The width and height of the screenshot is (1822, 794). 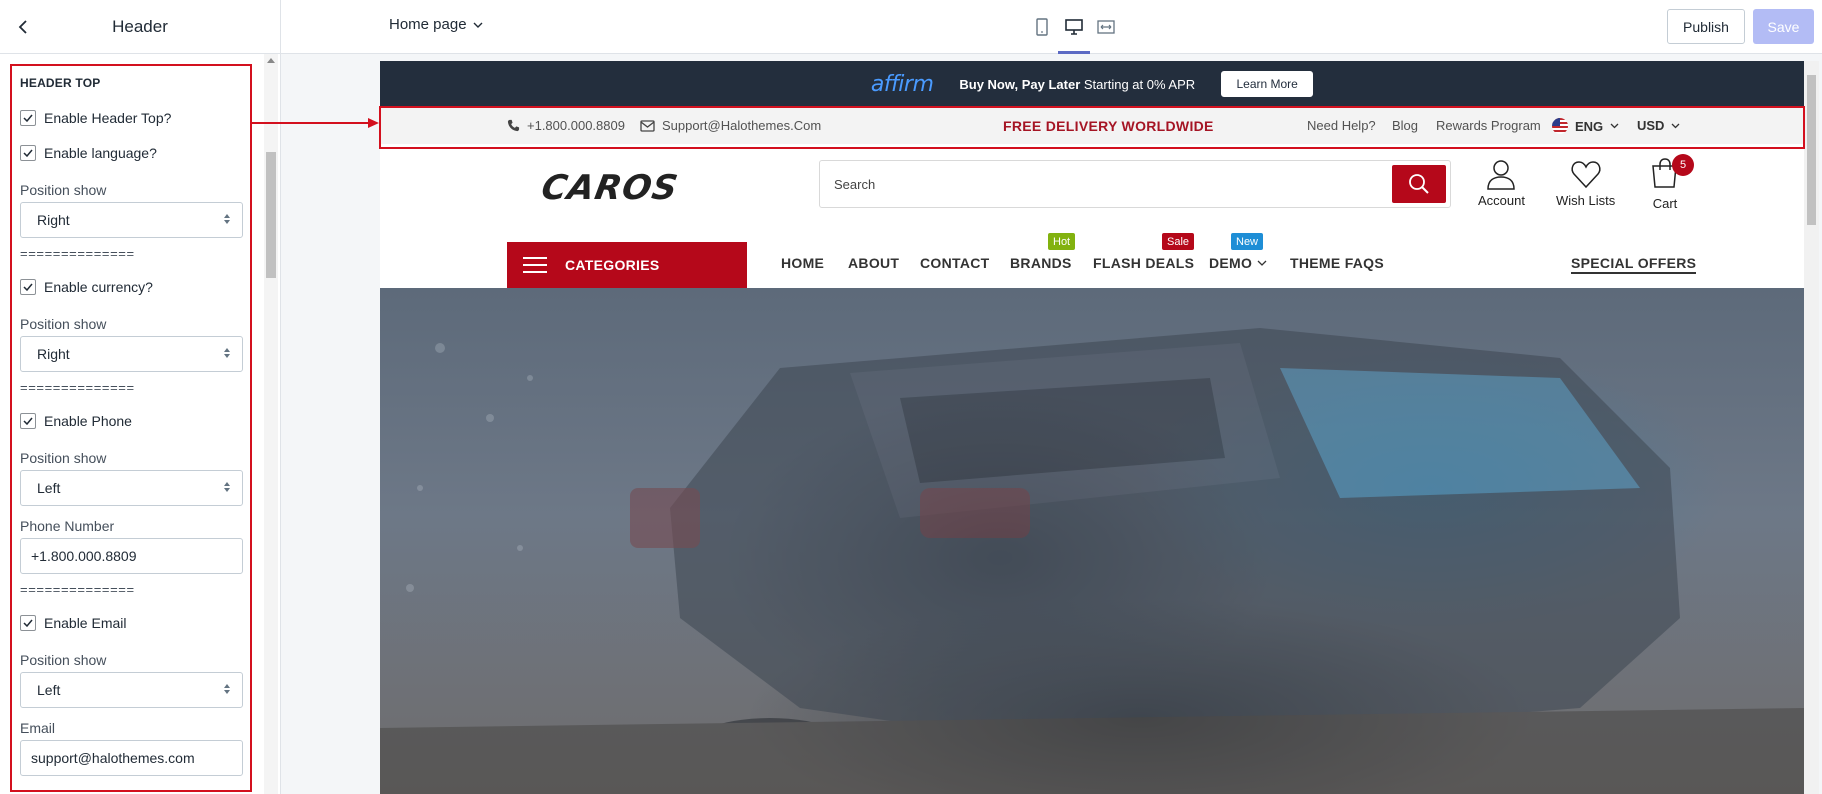 What do you see at coordinates (1665, 203) in the screenshot?
I see `cart-label: Cart` at bounding box center [1665, 203].